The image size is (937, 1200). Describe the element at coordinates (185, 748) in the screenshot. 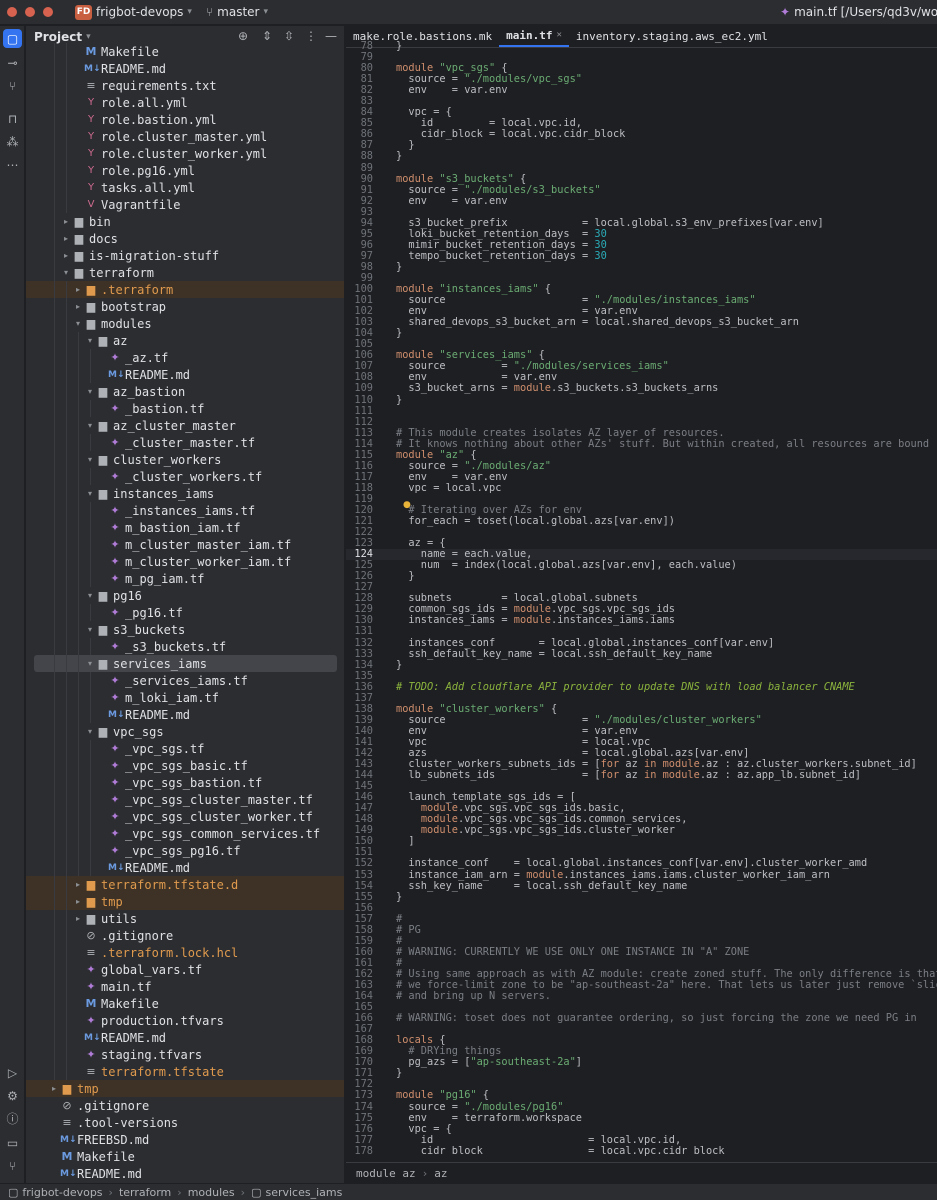

I see `tree-item: ✦ _vpc_sgs.tf` at that location.